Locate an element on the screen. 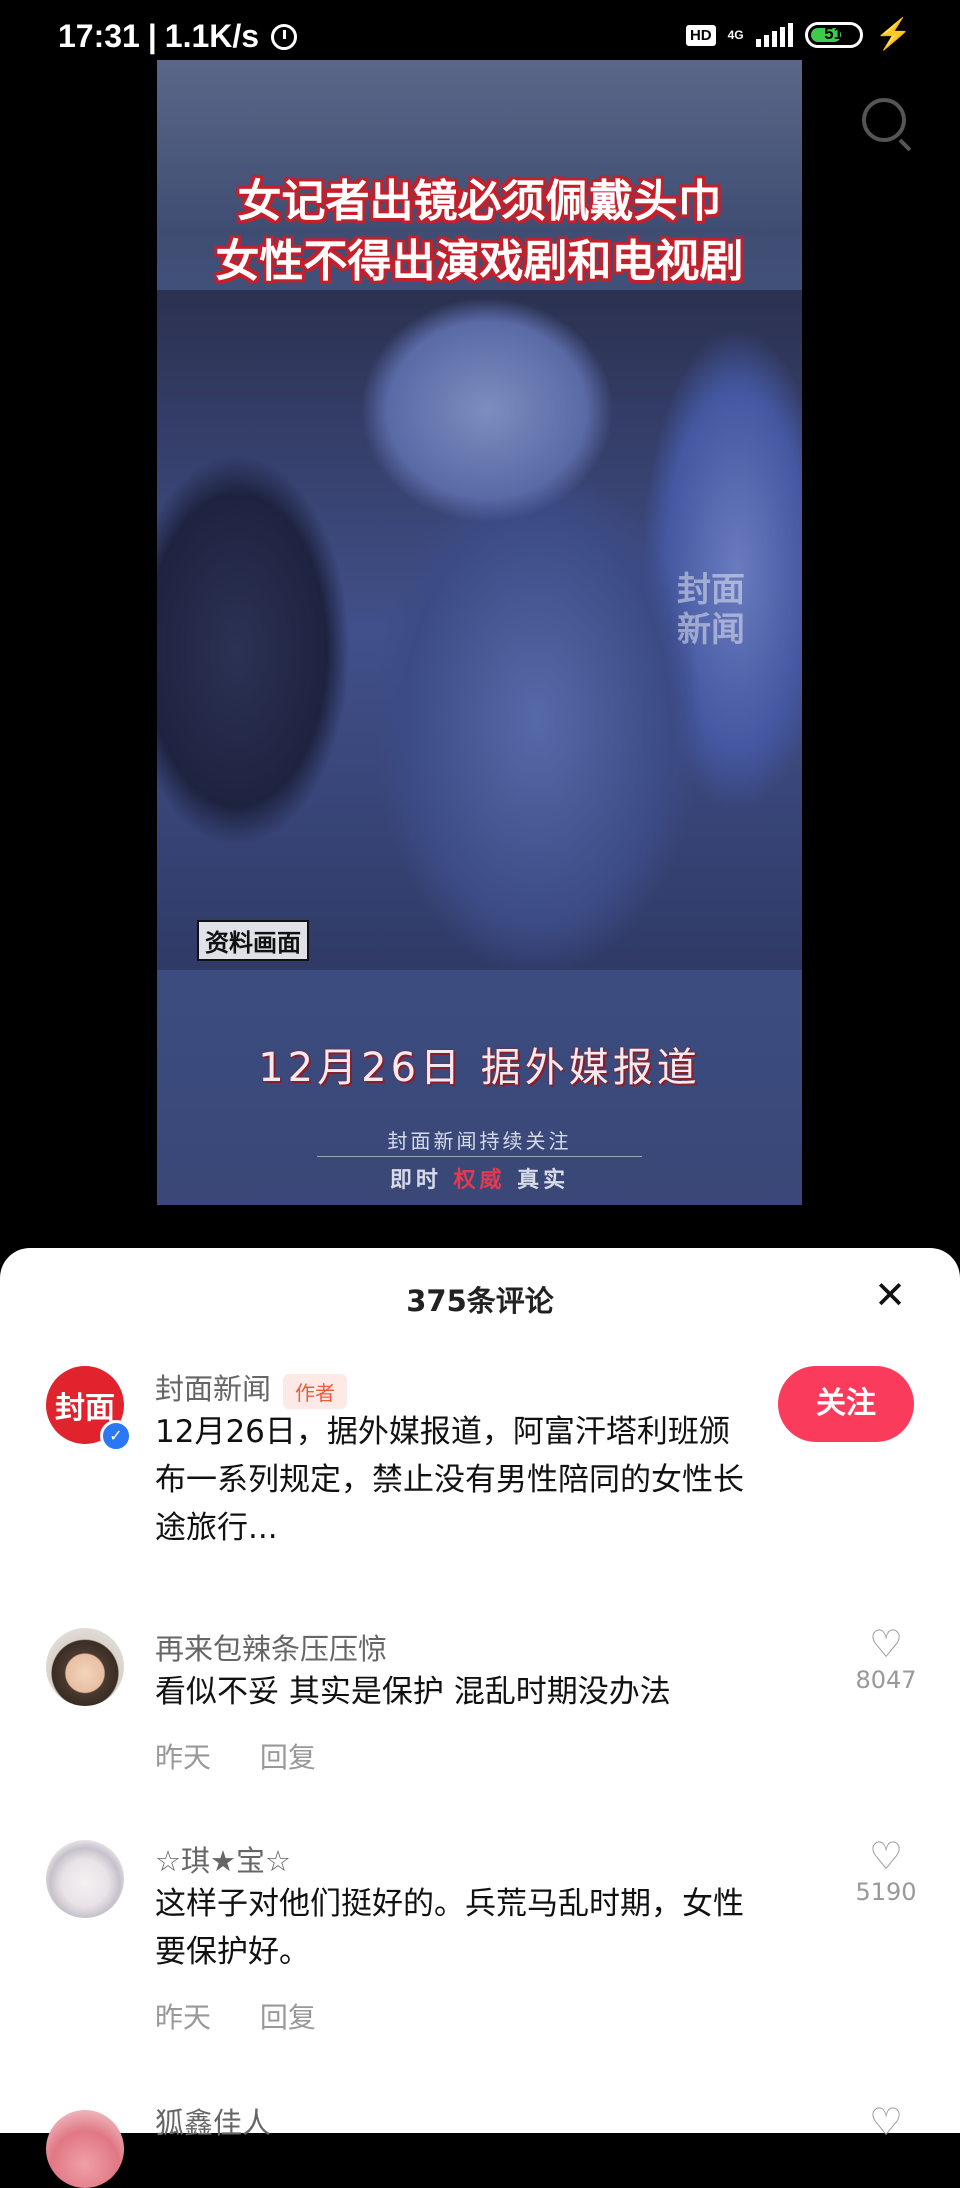  network-type: 4G is located at coordinates (735, 35).